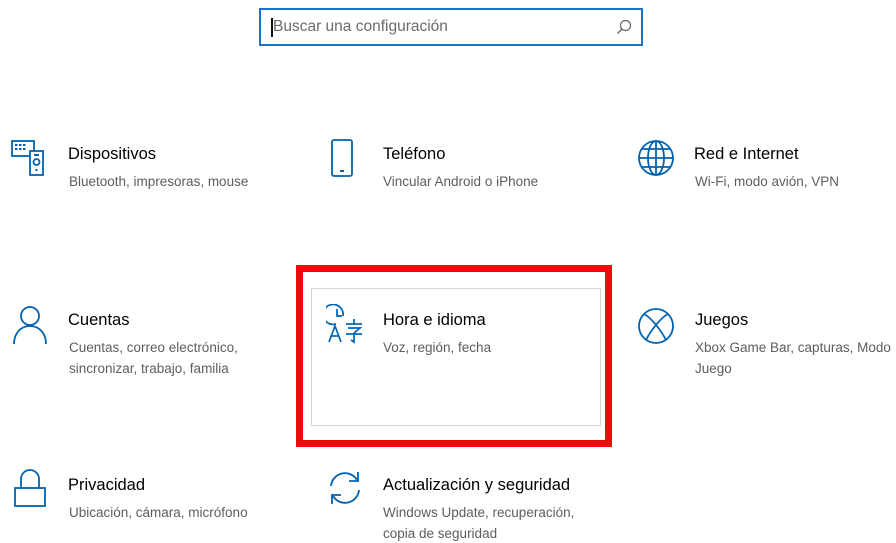 The image size is (896, 543). I want to click on tile-telefono: Teléfono Vincular Android o iPhone, so click(463, 173).